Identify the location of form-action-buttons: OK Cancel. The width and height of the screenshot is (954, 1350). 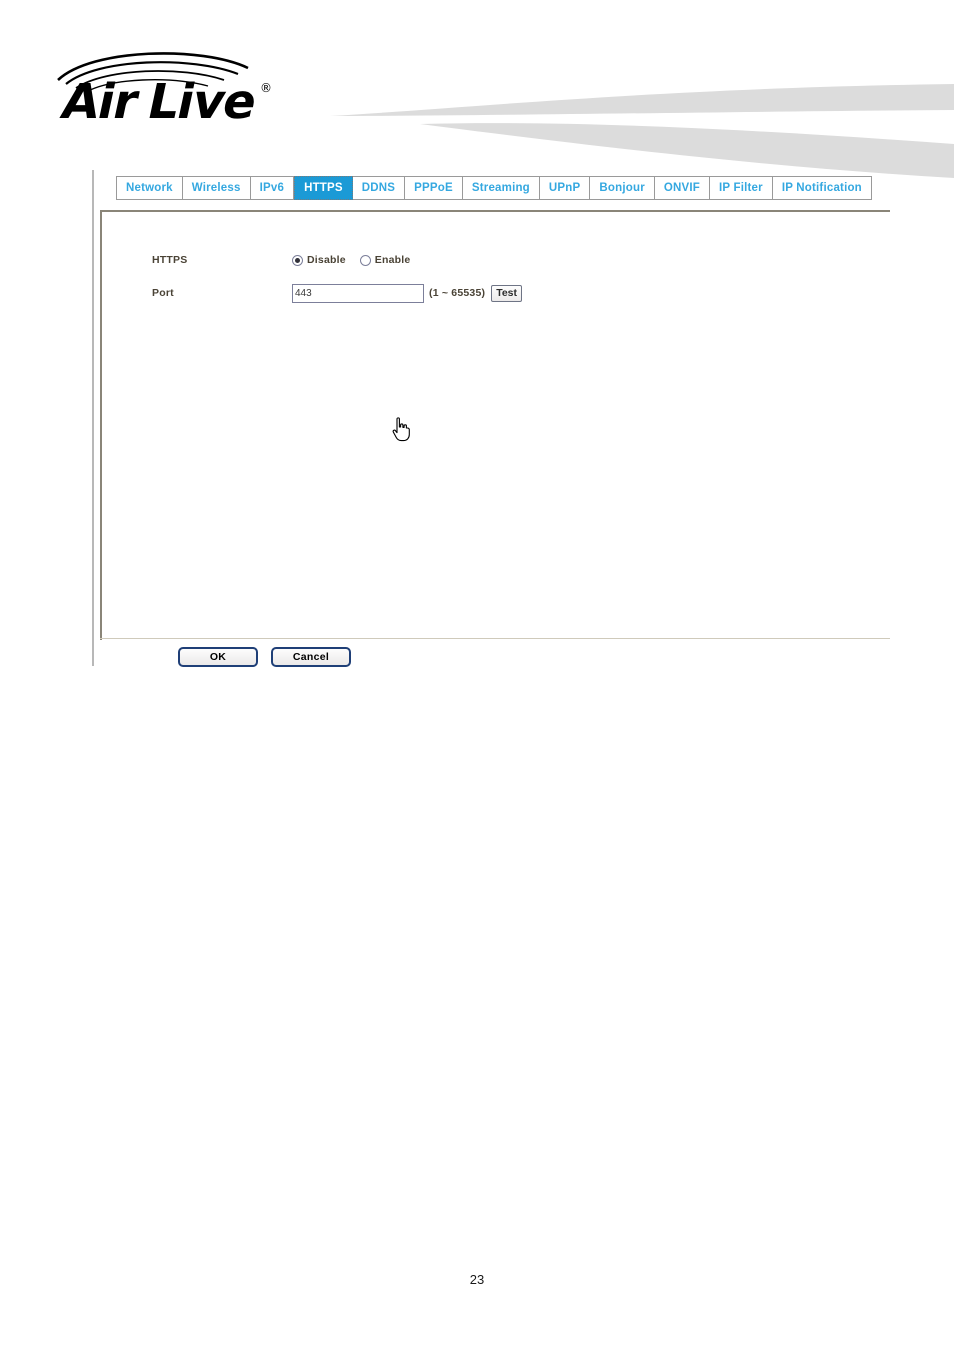
(264, 657).